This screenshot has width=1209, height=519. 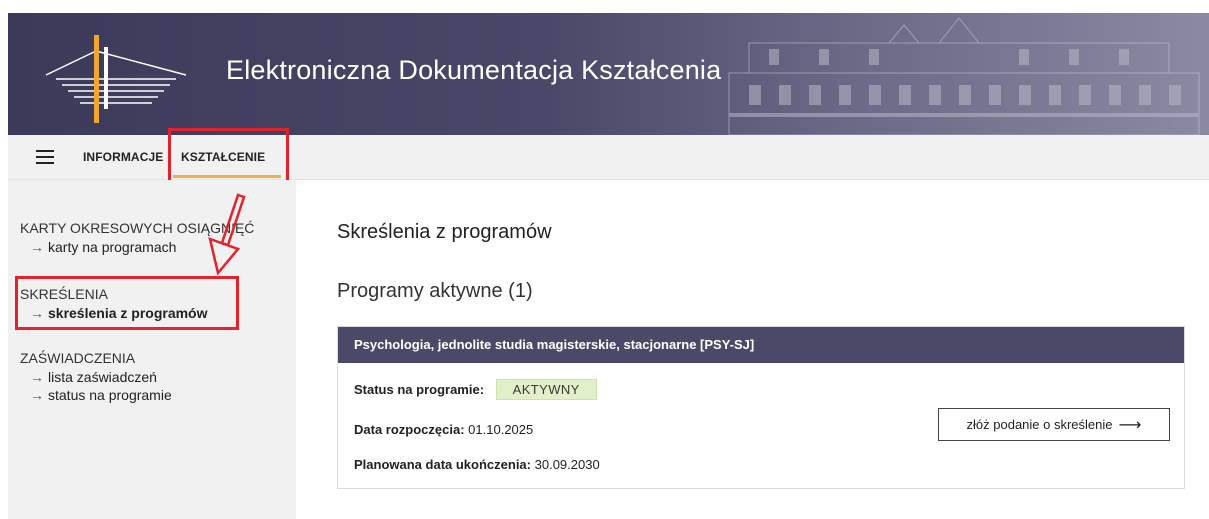 I want to click on active-nav-underline, so click(x=227, y=176).